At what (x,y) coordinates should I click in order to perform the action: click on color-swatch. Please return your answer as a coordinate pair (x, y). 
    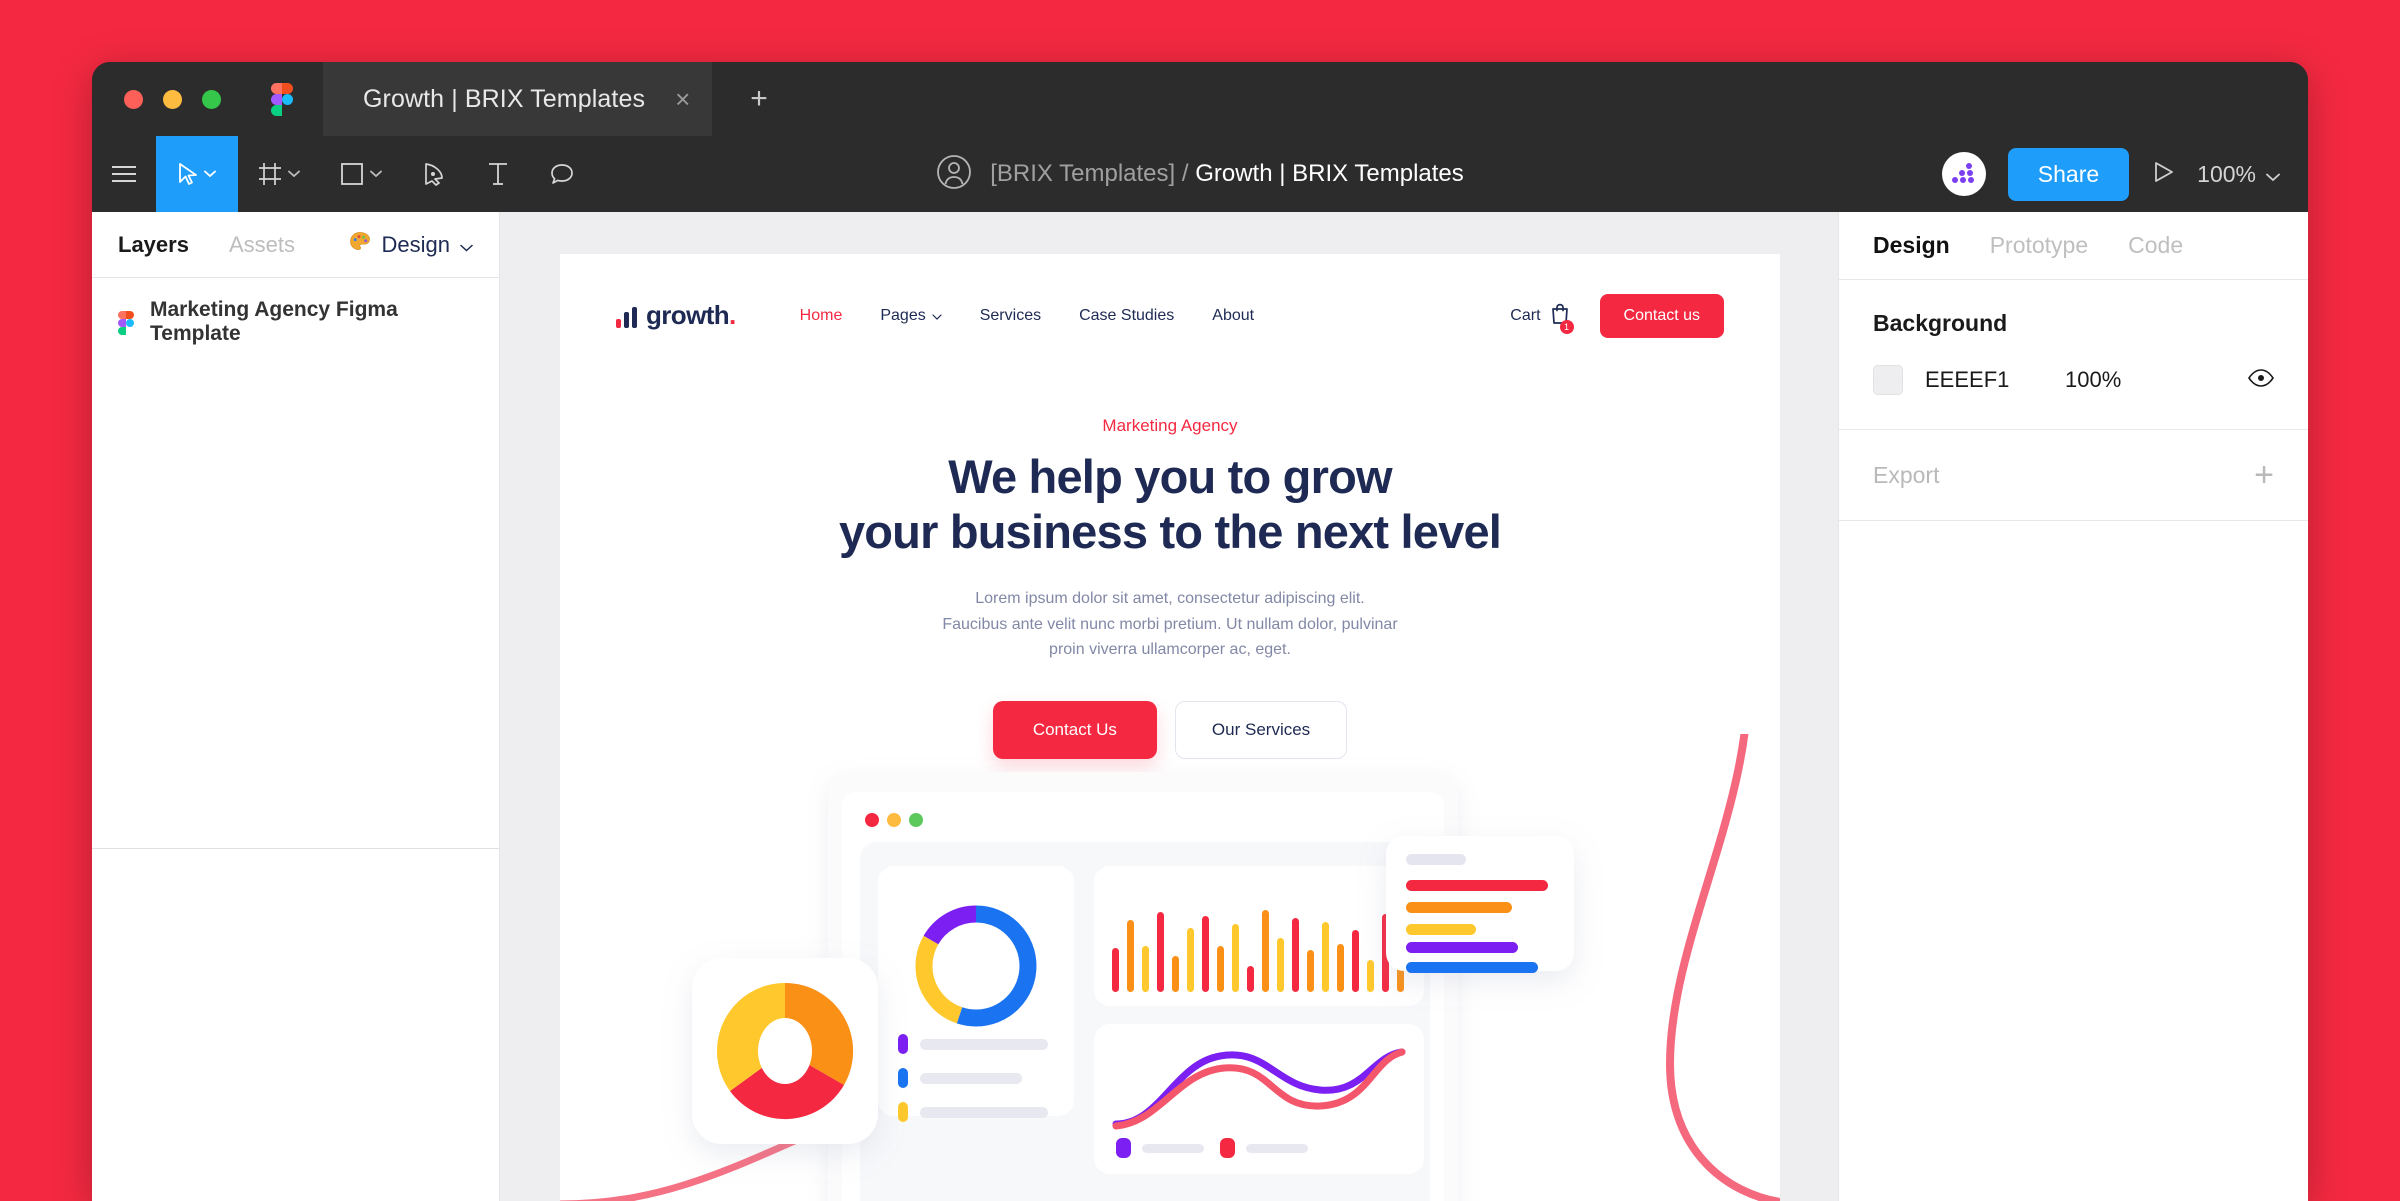
    Looking at the image, I should click on (1888, 380).